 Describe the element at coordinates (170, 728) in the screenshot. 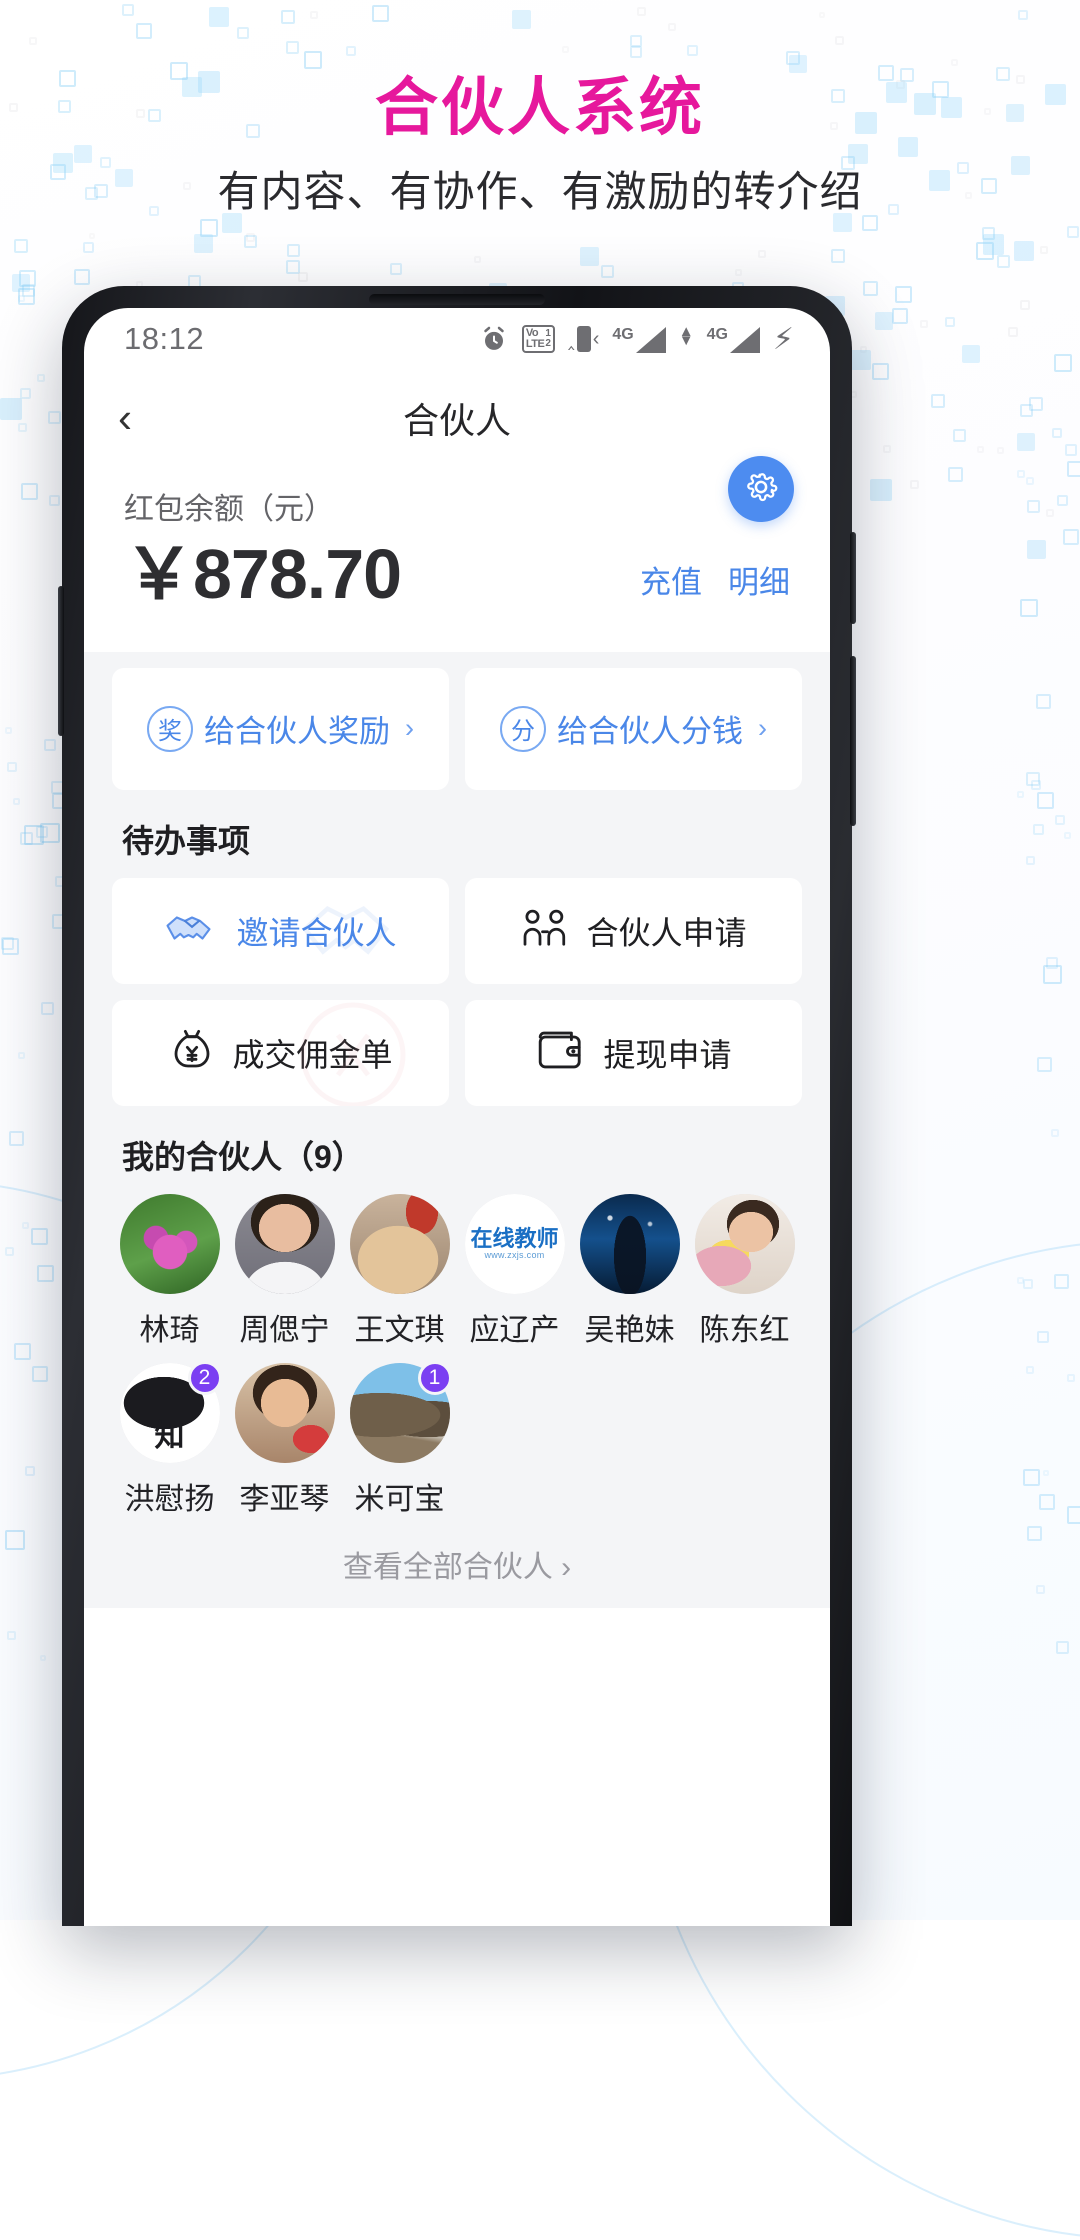

I see `reward-badge-icon: 奖` at that location.